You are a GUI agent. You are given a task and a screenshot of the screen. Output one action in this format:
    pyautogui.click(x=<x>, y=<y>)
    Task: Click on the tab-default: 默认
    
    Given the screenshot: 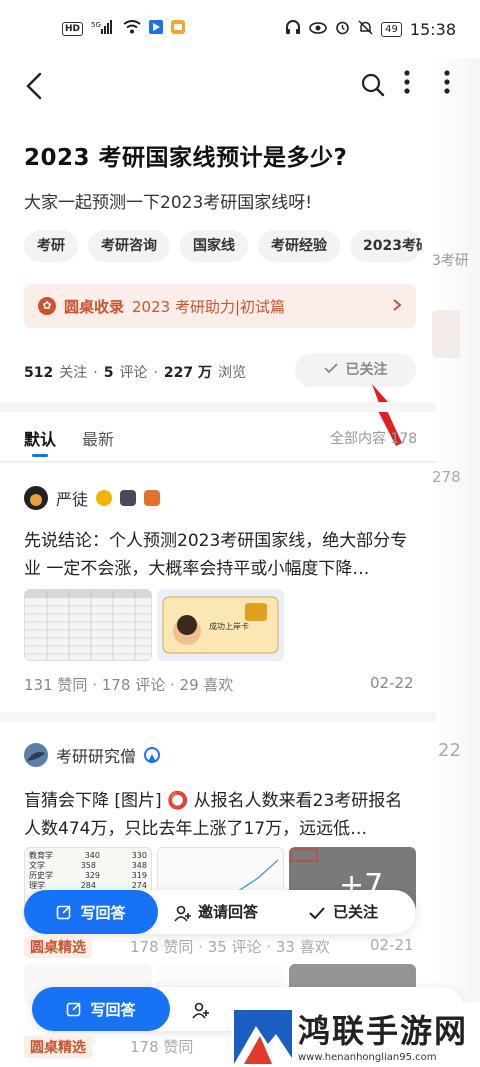 What is the action you would take?
    pyautogui.click(x=40, y=441)
    